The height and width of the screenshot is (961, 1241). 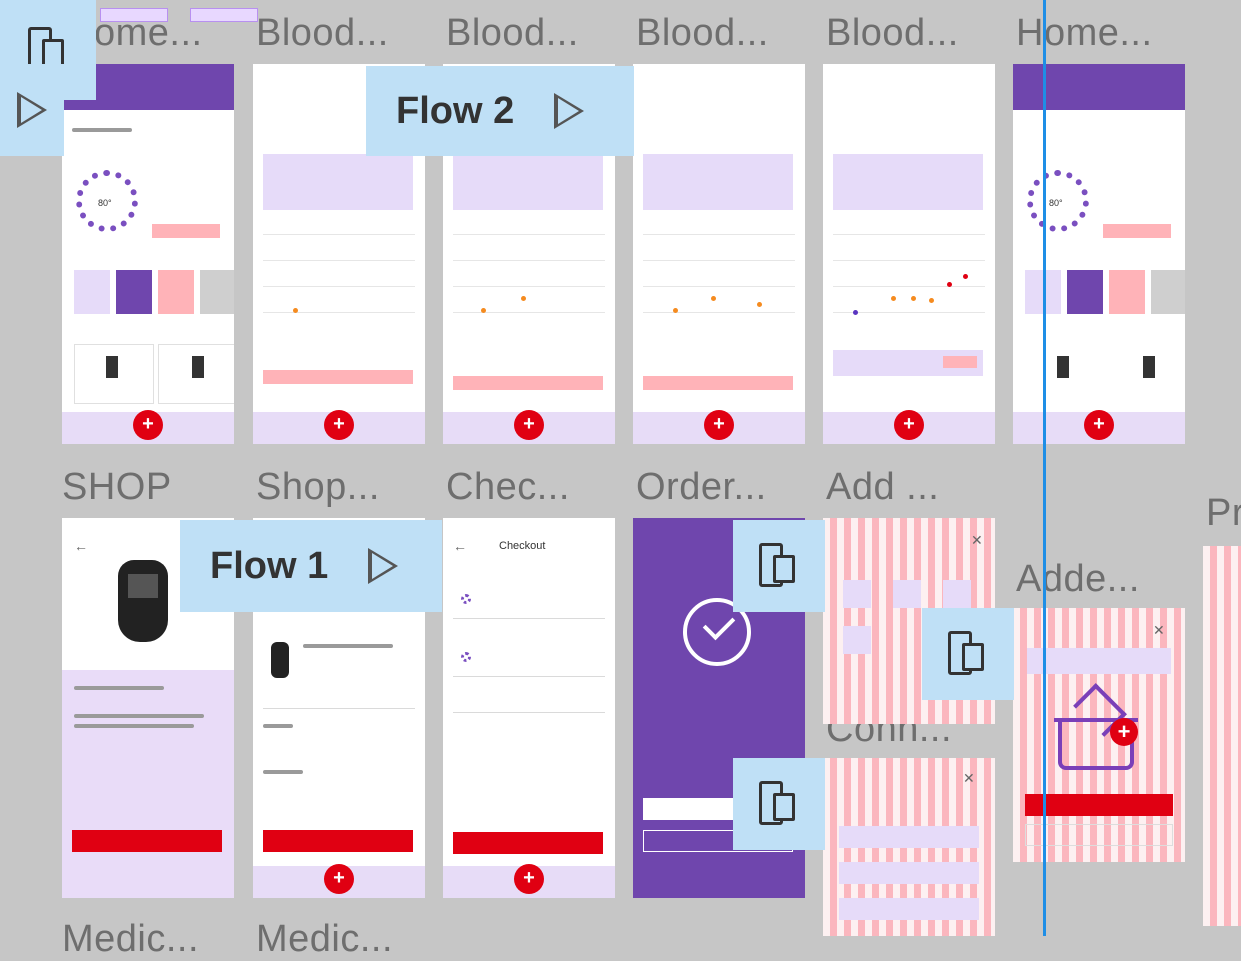 I want to click on view-cart-button, so click(x=1099, y=805).